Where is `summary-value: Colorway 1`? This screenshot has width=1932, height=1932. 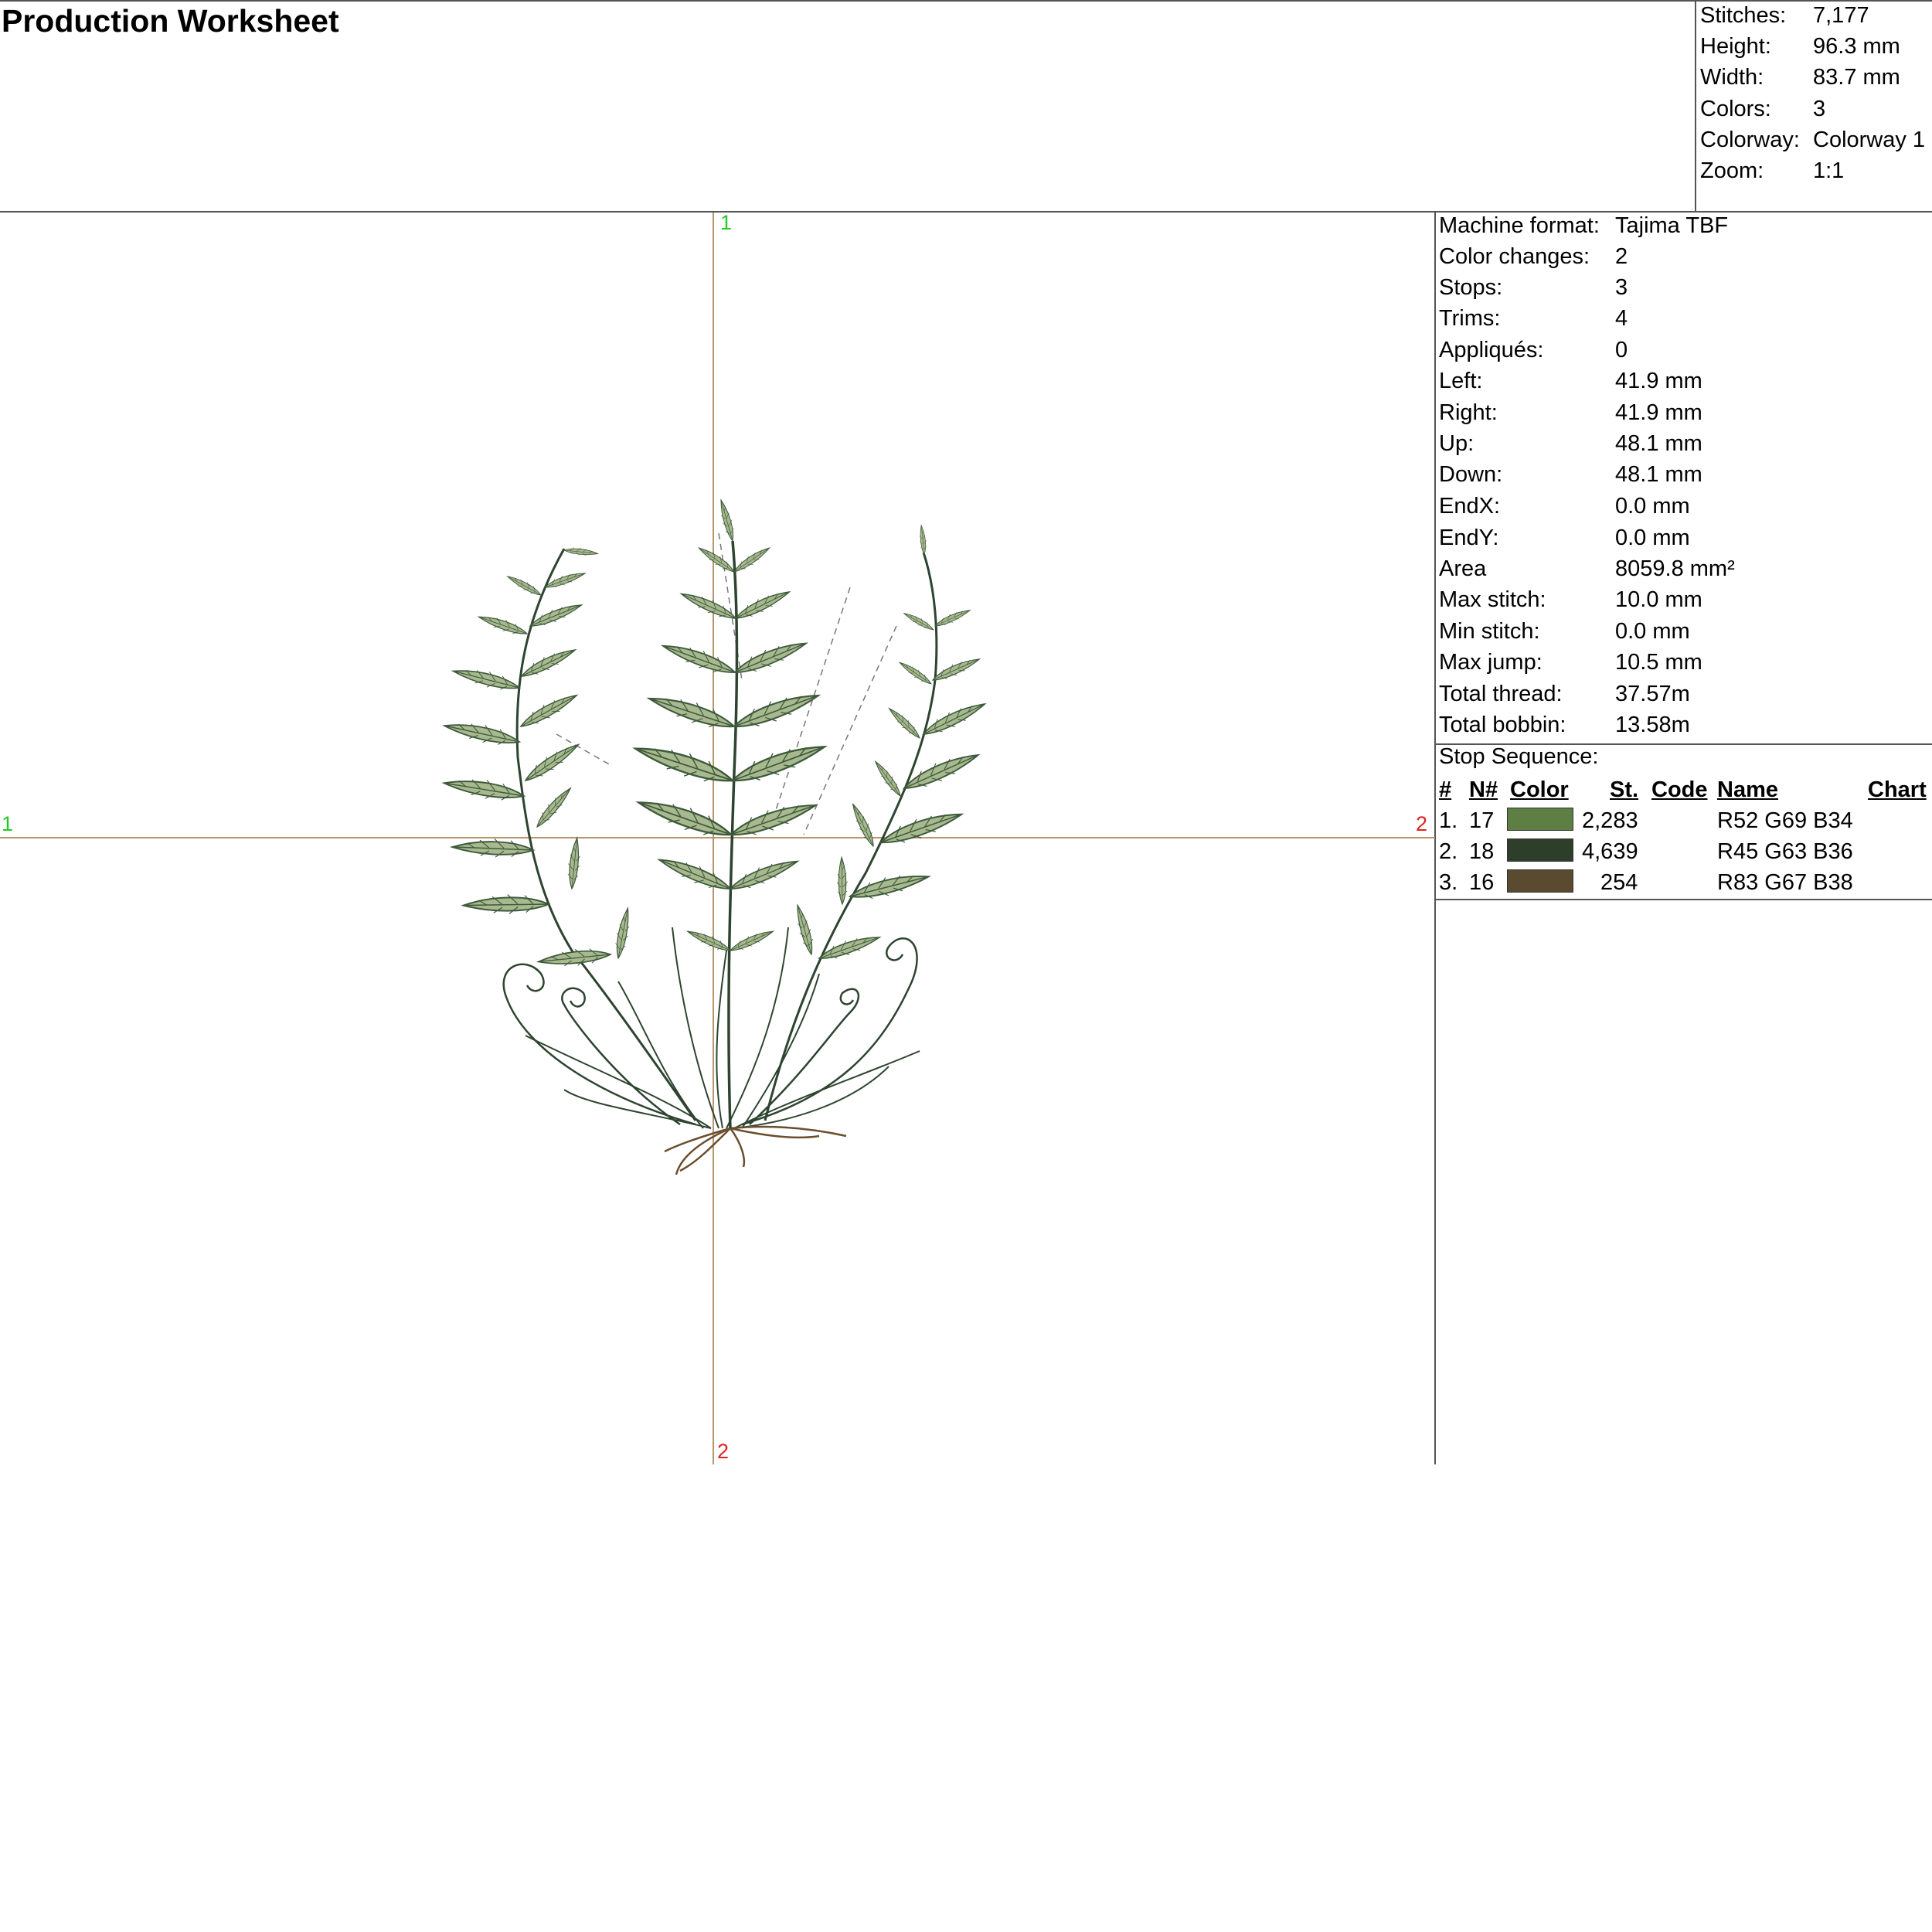
summary-value: Colorway 1 is located at coordinates (1870, 140).